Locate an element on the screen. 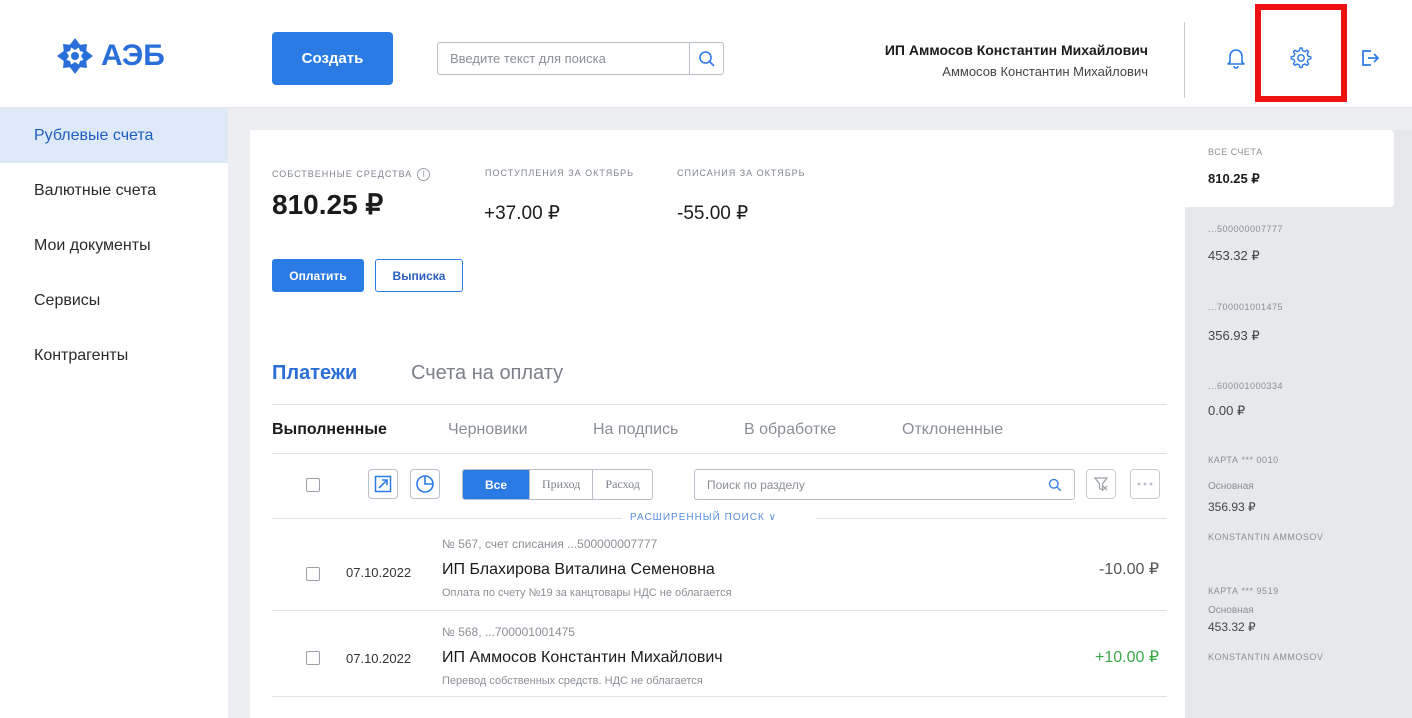 Image resolution: width=1412 pixels, height=718 pixels. direction-filter: Все Приход Расход is located at coordinates (557, 484).